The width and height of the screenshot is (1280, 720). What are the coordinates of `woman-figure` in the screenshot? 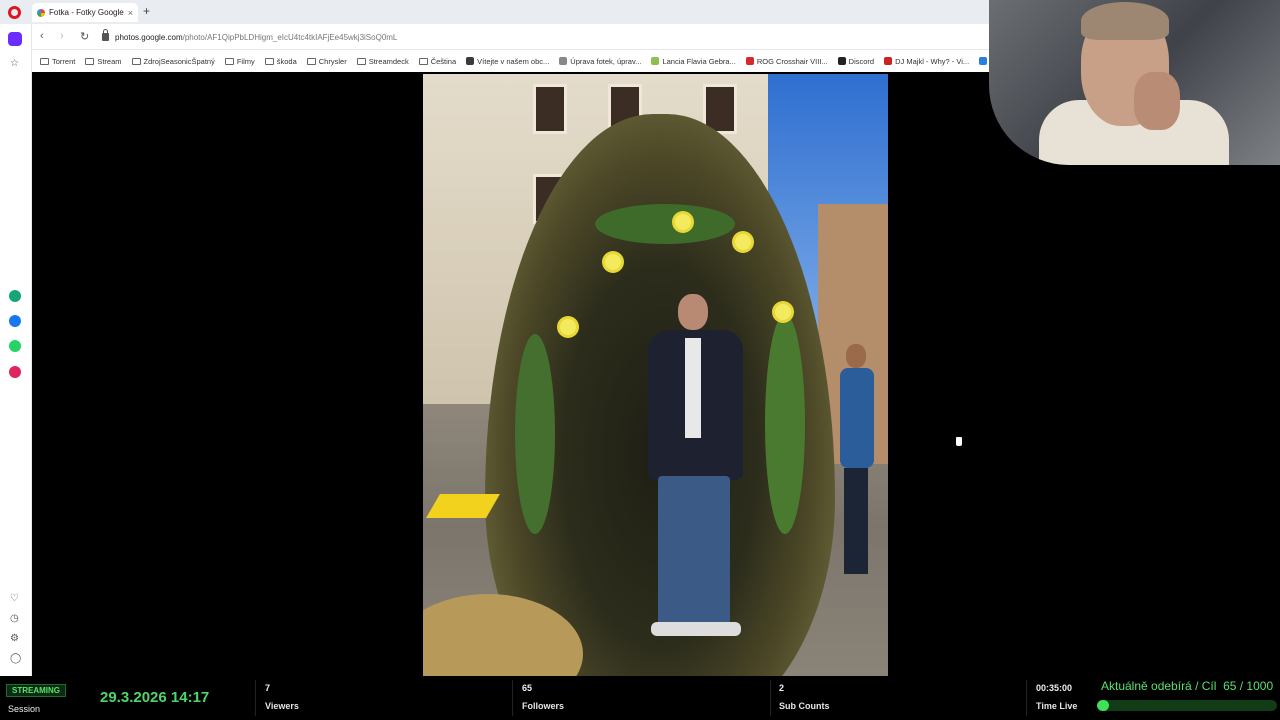 It's located at (856, 464).